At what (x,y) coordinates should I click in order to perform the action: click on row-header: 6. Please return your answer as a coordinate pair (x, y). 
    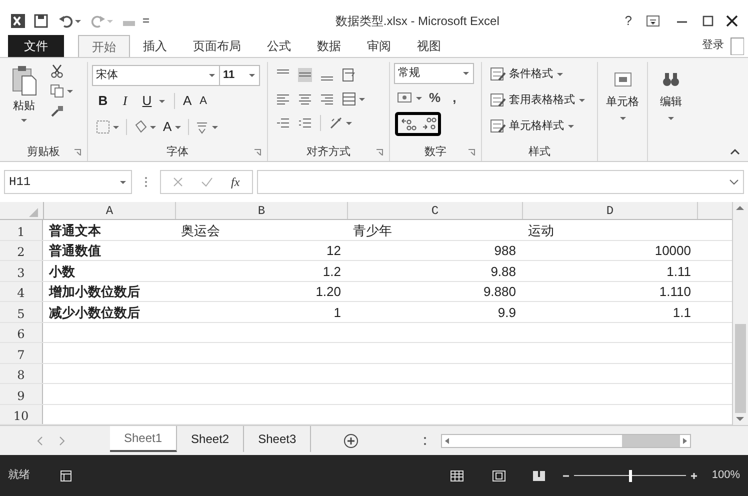
    Looking at the image, I should click on (21, 332).